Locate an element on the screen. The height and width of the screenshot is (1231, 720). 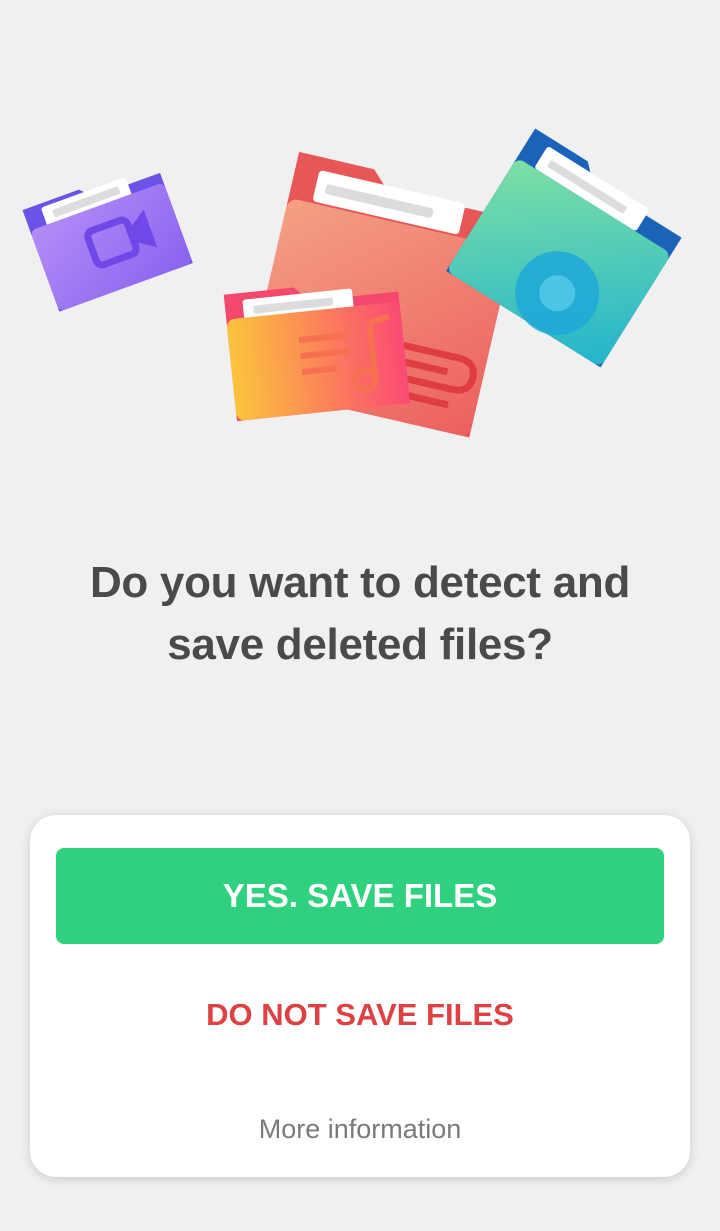
more-information-link: More information is located at coordinates (360, 1129).